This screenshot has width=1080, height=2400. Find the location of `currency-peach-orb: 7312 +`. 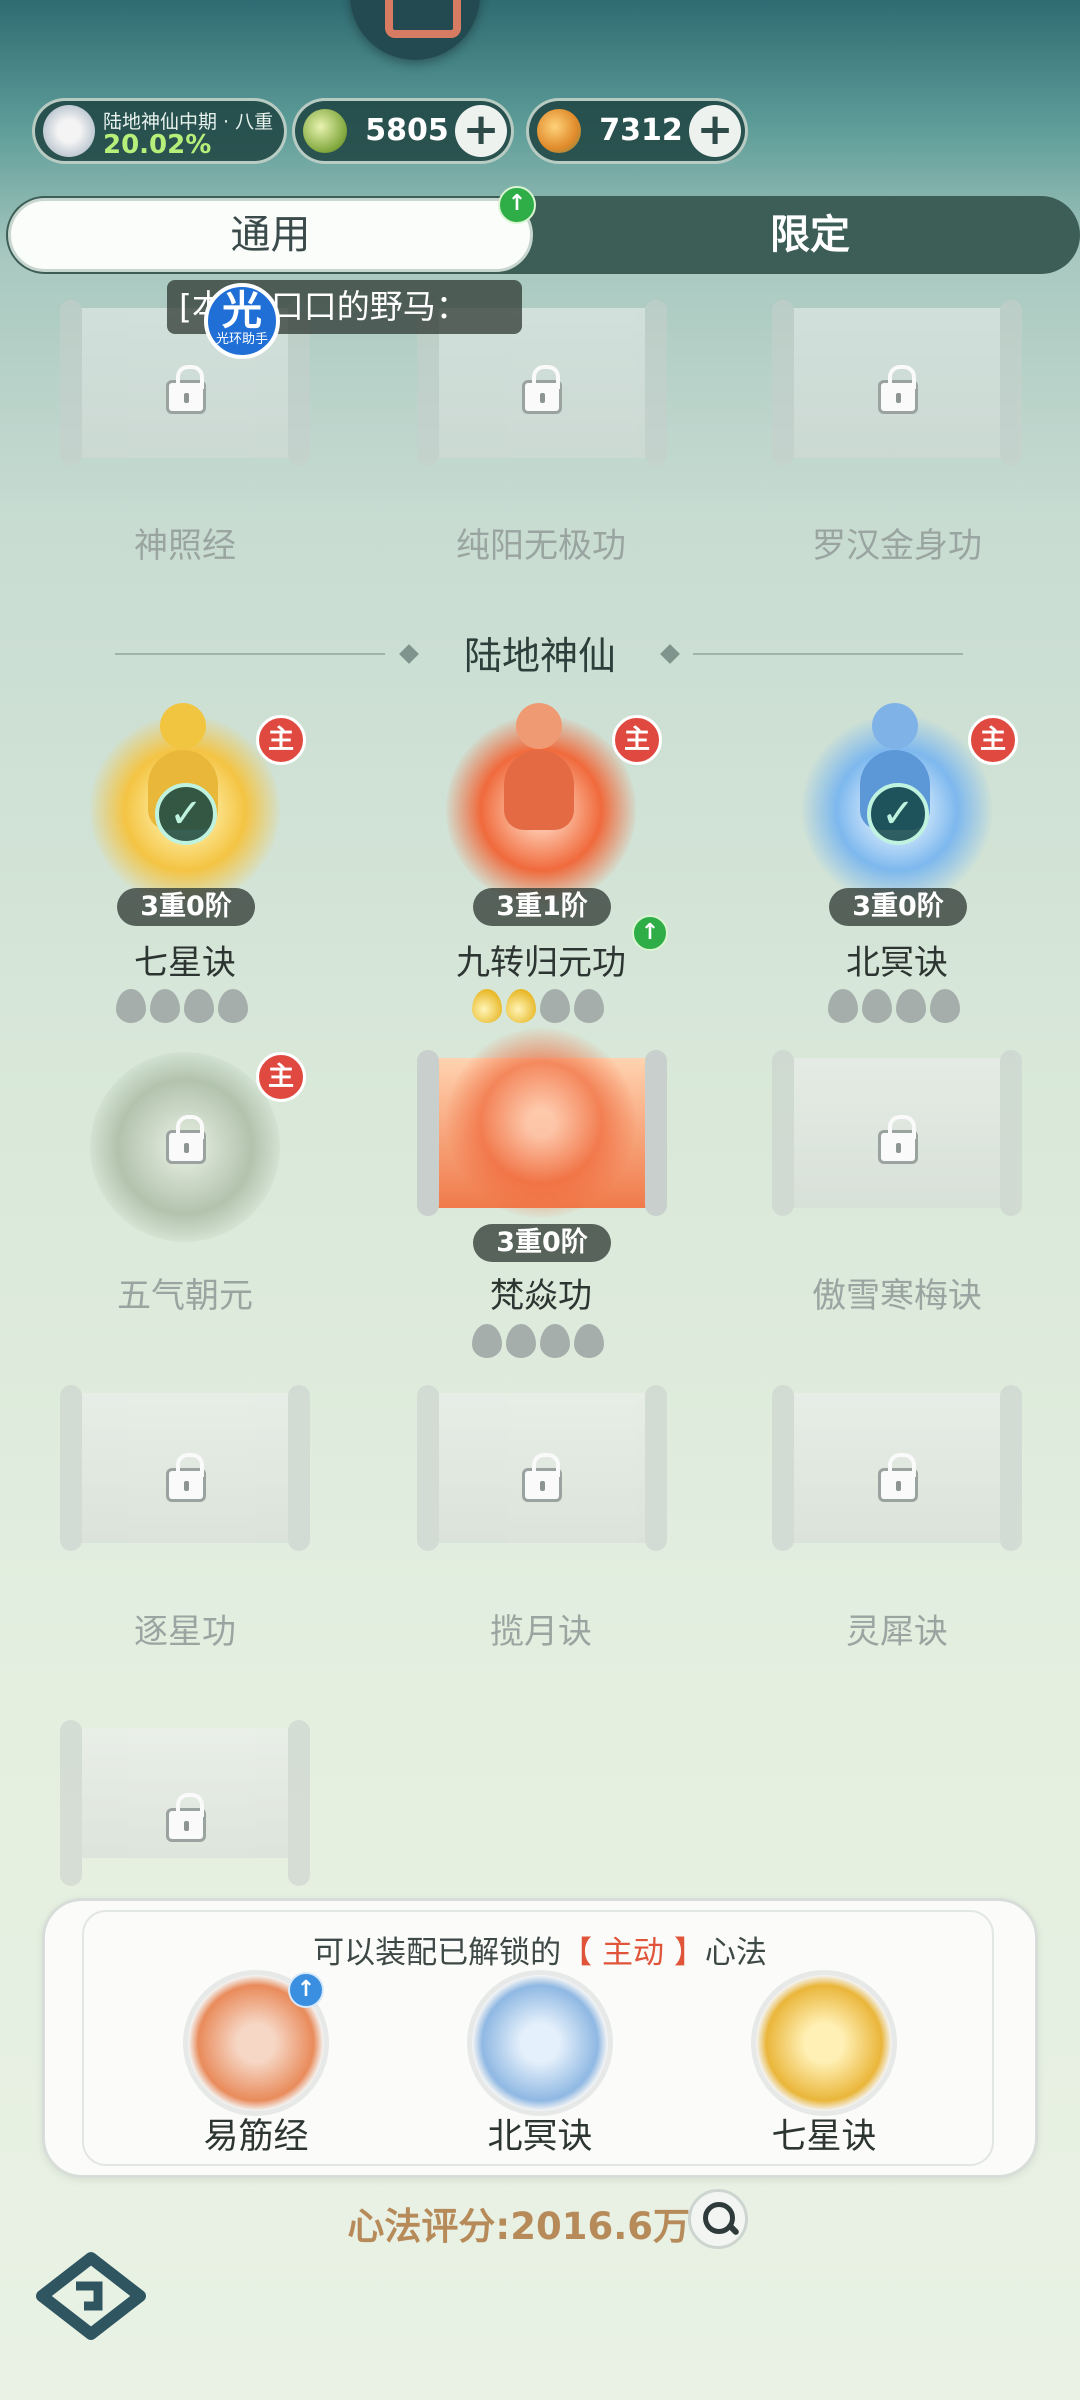

currency-peach-orb: 7312 + is located at coordinates (637, 131).